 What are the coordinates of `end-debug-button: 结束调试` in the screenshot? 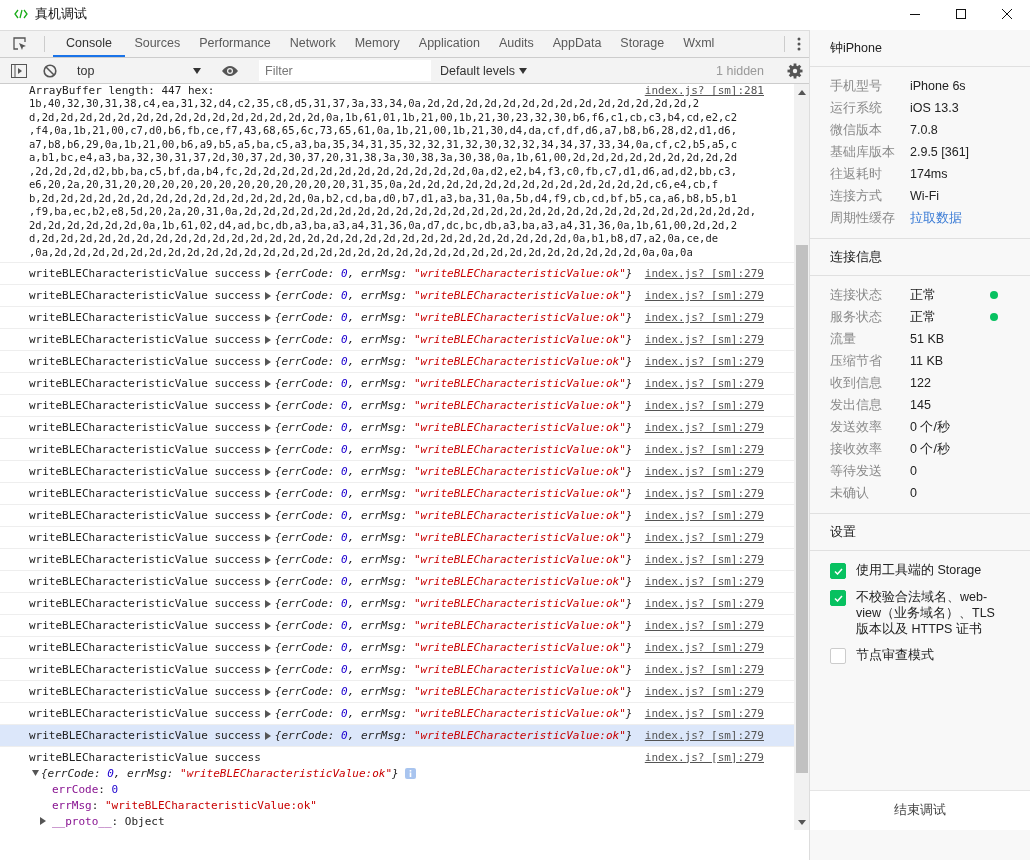 It's located at (920, 810).